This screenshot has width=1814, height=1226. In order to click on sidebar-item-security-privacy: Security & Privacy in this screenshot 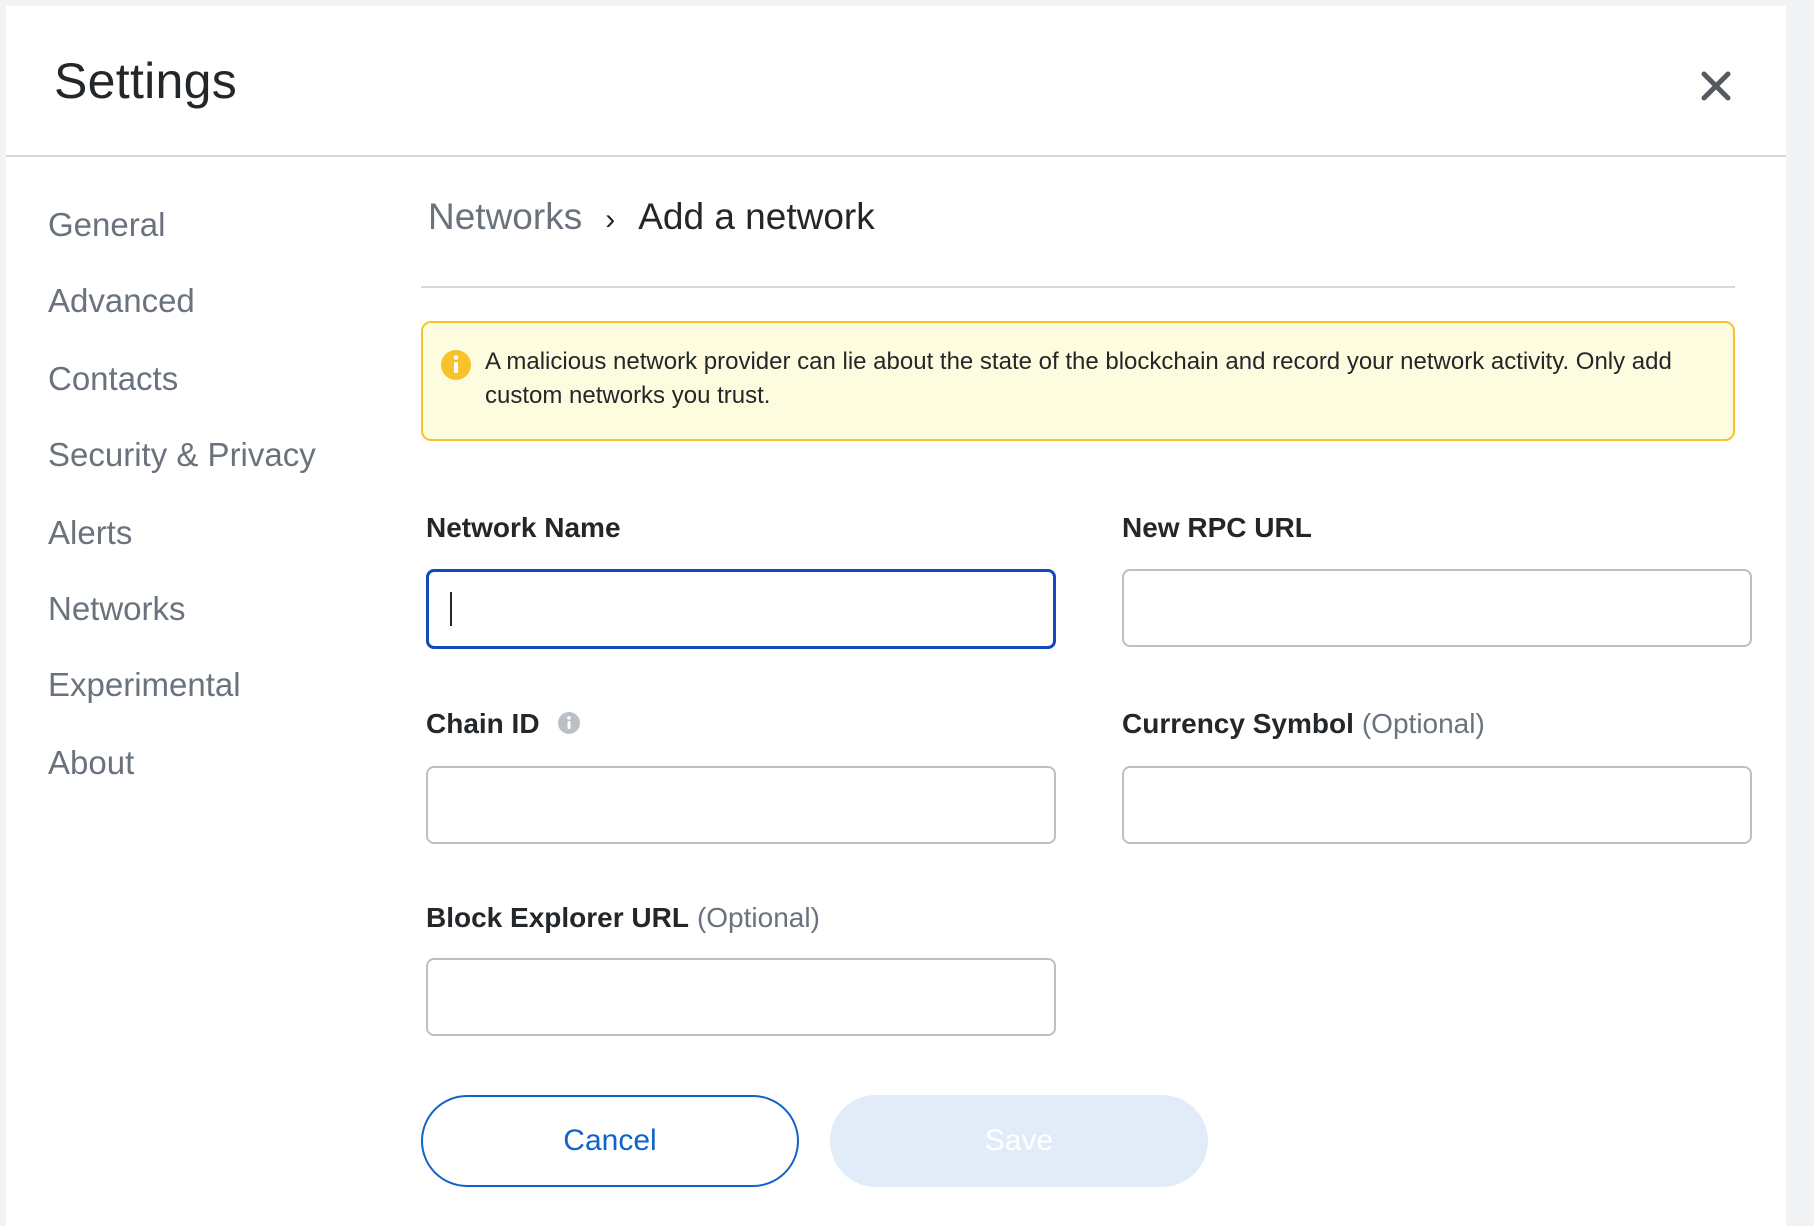, I will do `click(182, 455)`.